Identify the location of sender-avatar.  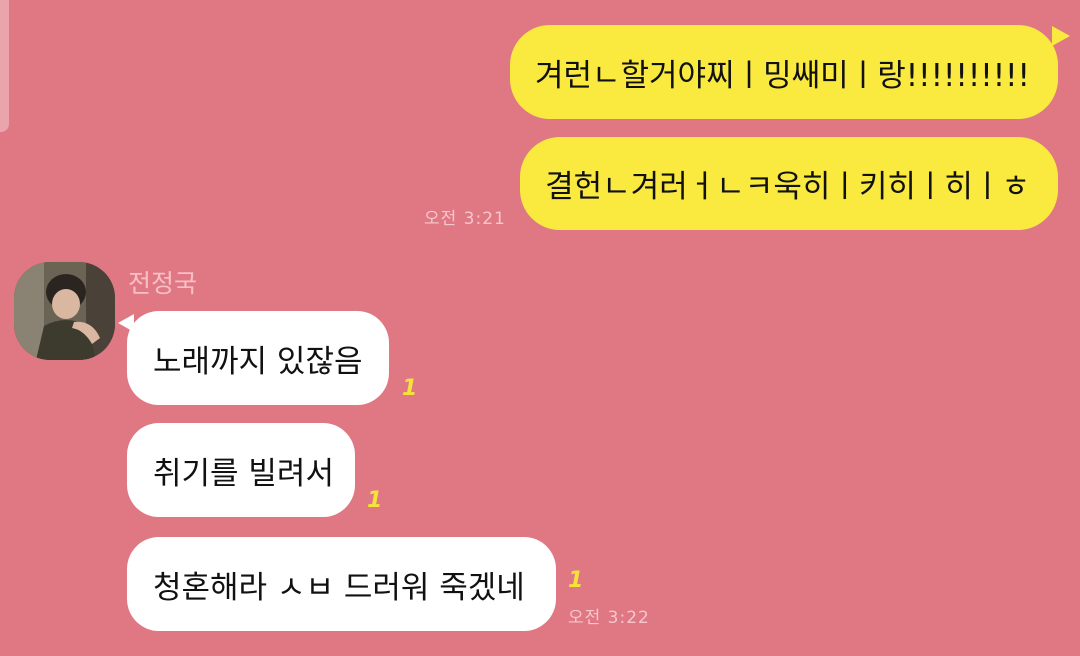
(64, 311).